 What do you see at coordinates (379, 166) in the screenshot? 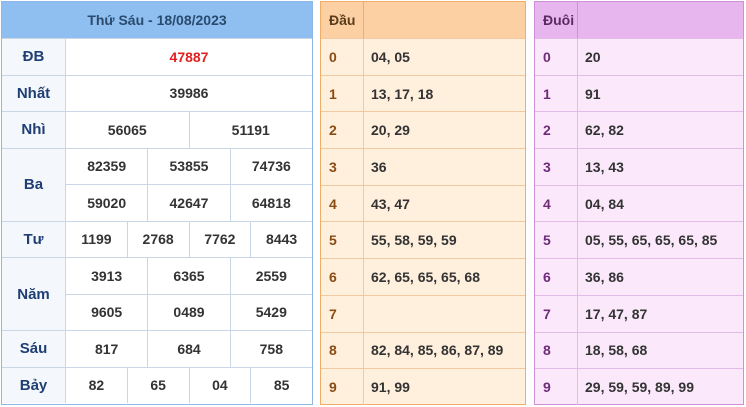
I see `dau-values: 36` at bounding box center [379, 166].